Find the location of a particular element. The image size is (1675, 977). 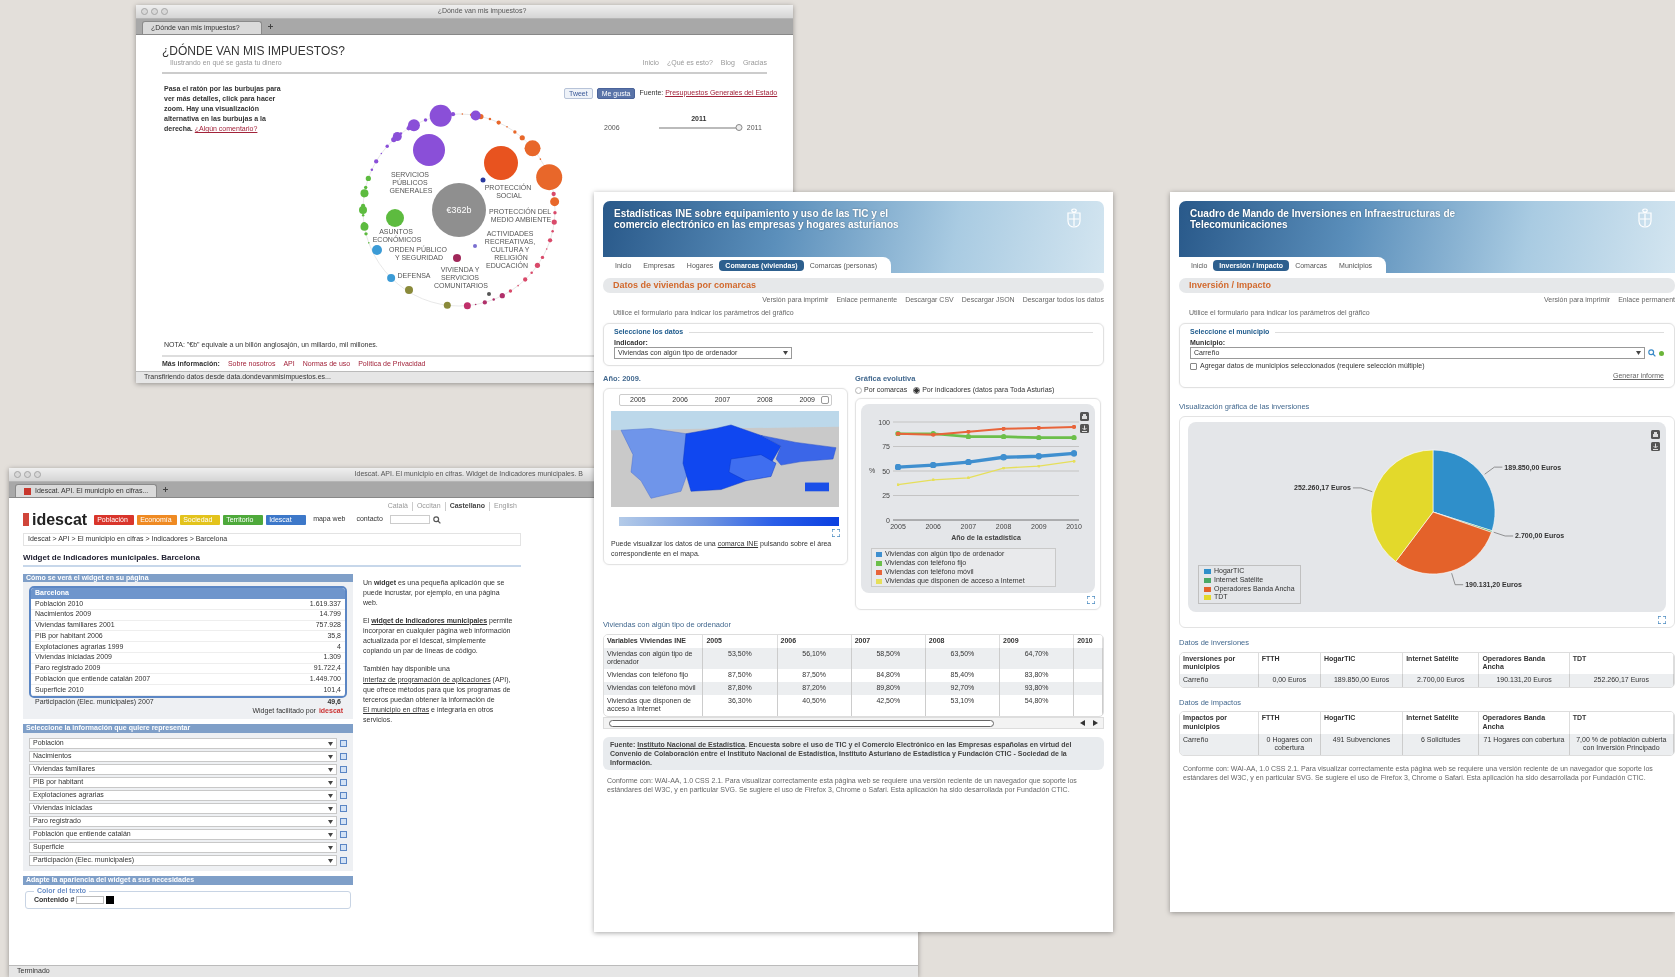

section-heading: Datos de viviendas por comarcas is located at coordinates (853, 286).